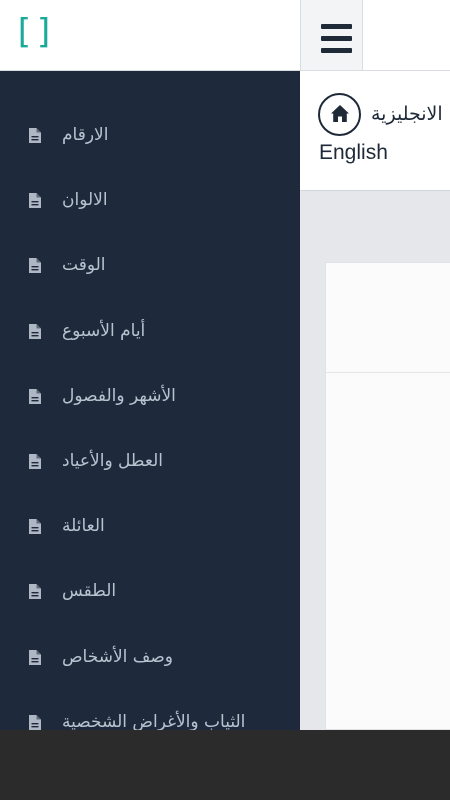 Image resolution: width=450 pixels, height=800 pixels. Describe the element at coordinates (150, 332) in the screenshot. I see `drawer-menu-item: أيام الأسبوع` at that location.